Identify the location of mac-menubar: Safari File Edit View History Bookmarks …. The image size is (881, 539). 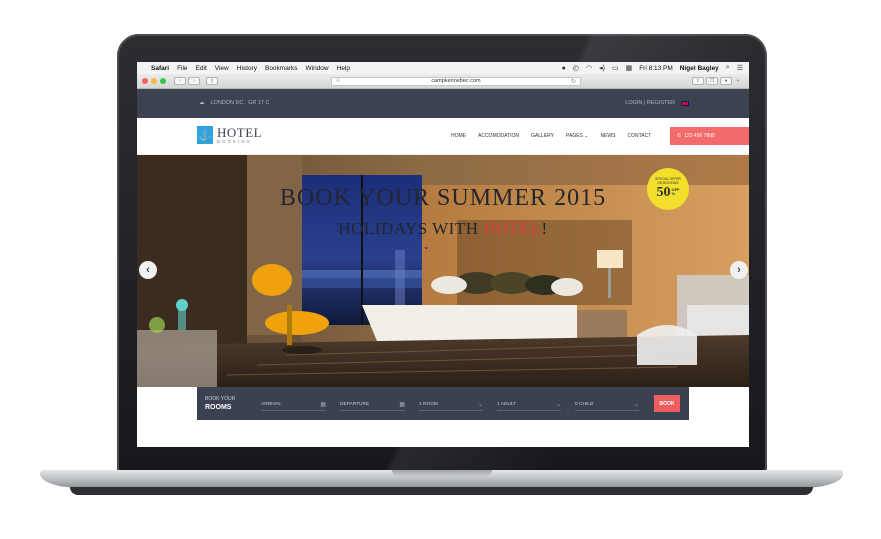
(443, 68).